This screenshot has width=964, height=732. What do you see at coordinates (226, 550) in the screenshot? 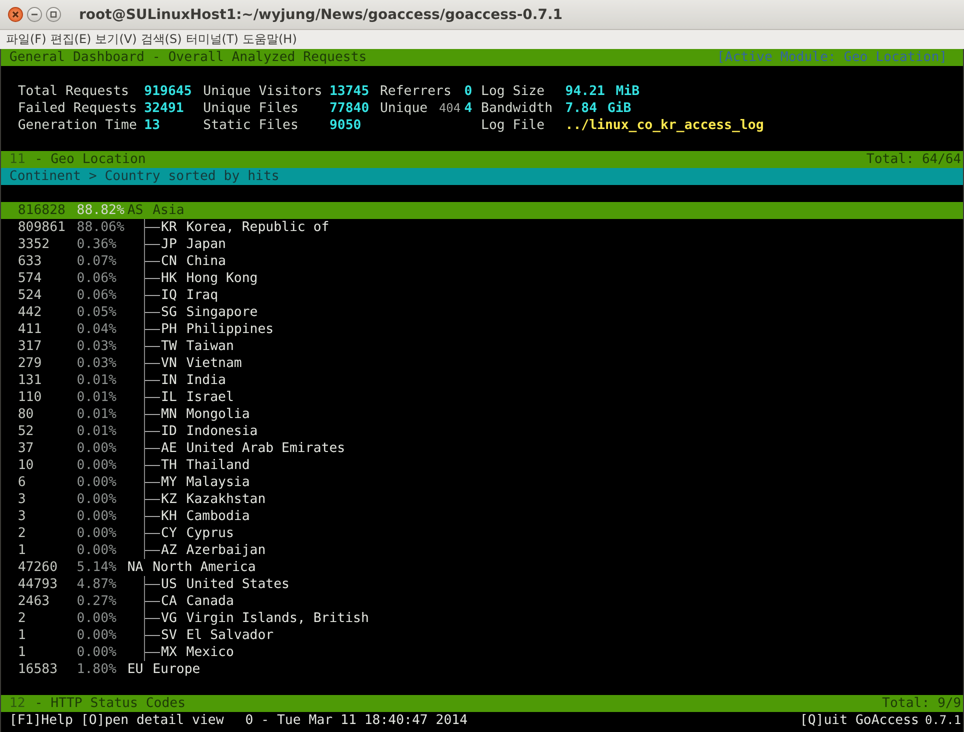
I see `country-name: Azerbaijan` at bounding box center [226, 550].